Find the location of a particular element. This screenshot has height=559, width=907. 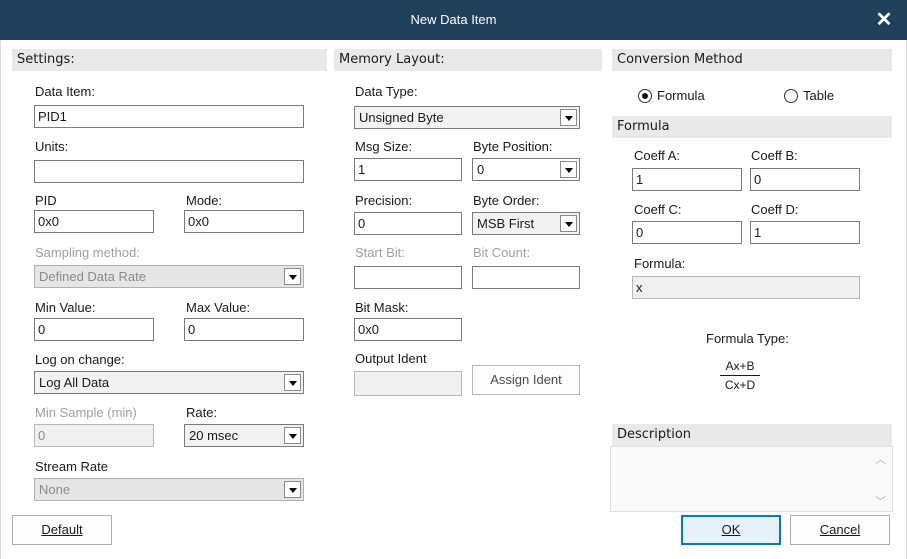

formula-type-fraction: Ax+B Cx+D is located at coordinates (740, 375).